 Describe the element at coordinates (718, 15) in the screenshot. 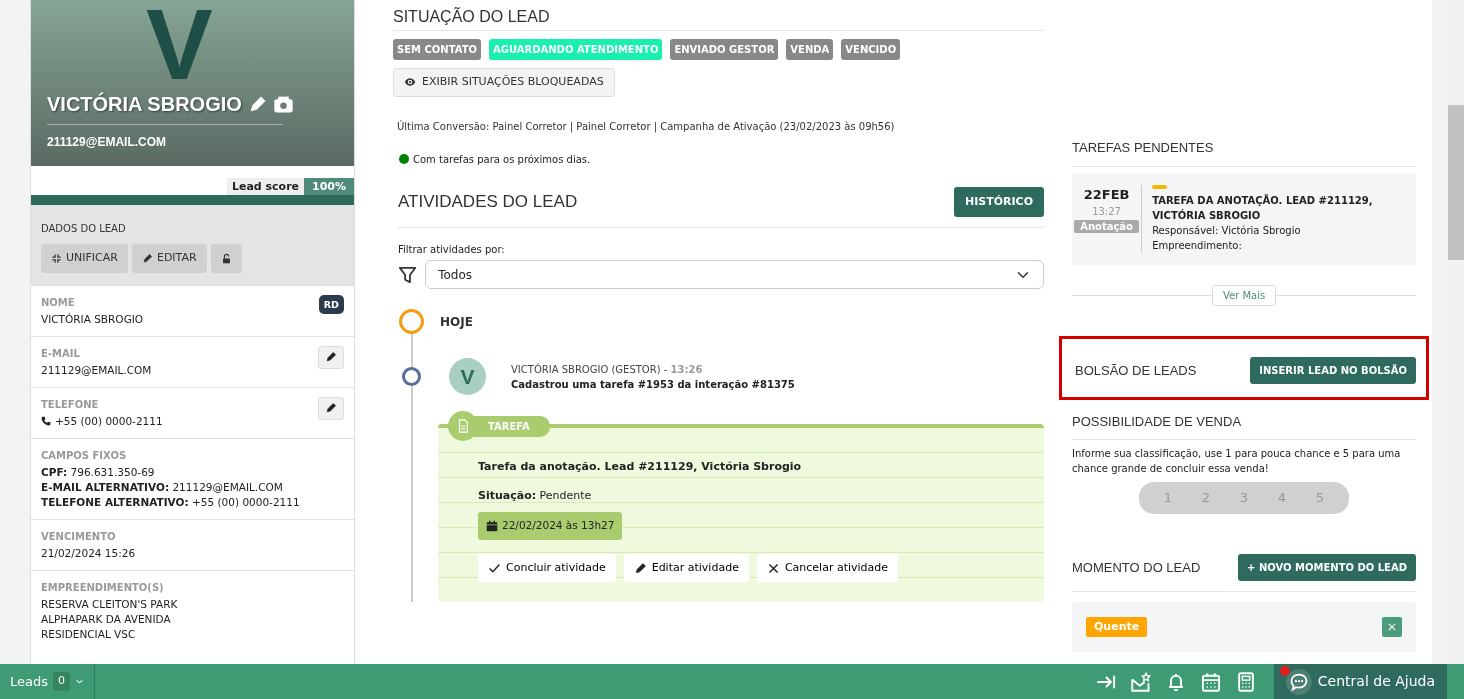

I see `section-title: SITUAÇÃO DO LEAD` at that location.